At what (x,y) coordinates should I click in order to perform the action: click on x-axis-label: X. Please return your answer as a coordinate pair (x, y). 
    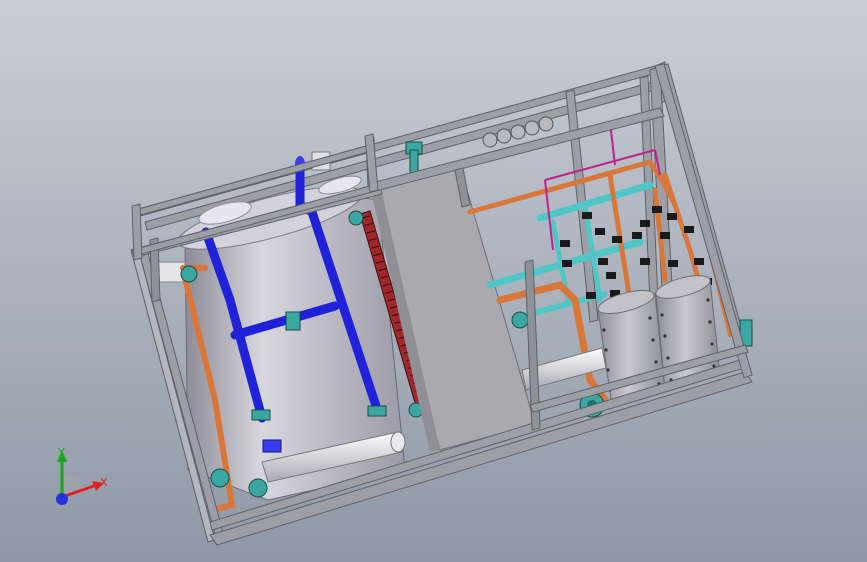
    Looking at the image, I should click on (104, 482).